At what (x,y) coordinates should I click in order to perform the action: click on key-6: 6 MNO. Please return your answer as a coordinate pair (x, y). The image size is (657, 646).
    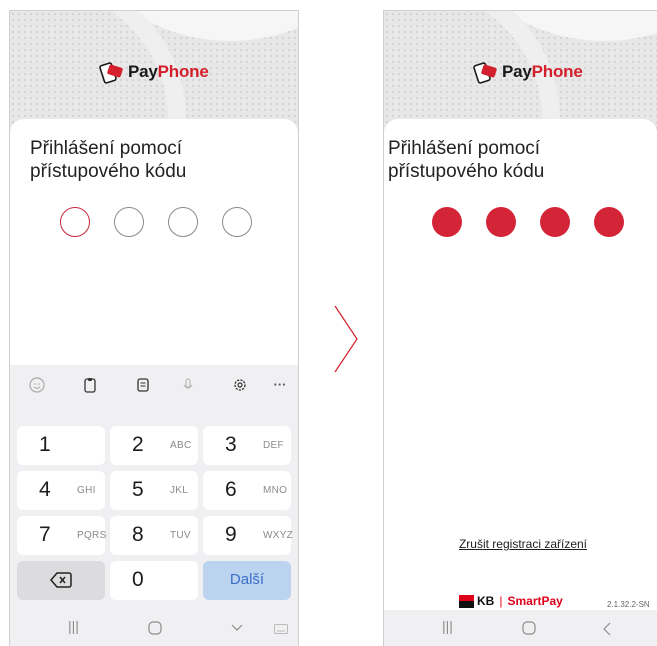
    Looking at the image, I should click on (247, 490).